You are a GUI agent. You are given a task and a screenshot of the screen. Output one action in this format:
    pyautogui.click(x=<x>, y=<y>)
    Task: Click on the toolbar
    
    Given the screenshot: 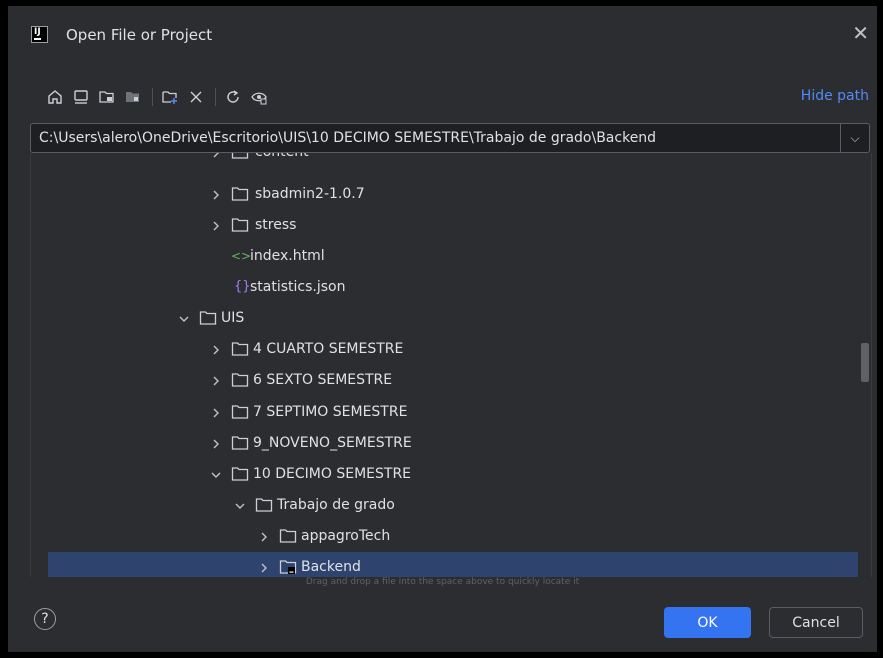 What is the action you would take?
    pyautogui.click(x=159, y=97)
    